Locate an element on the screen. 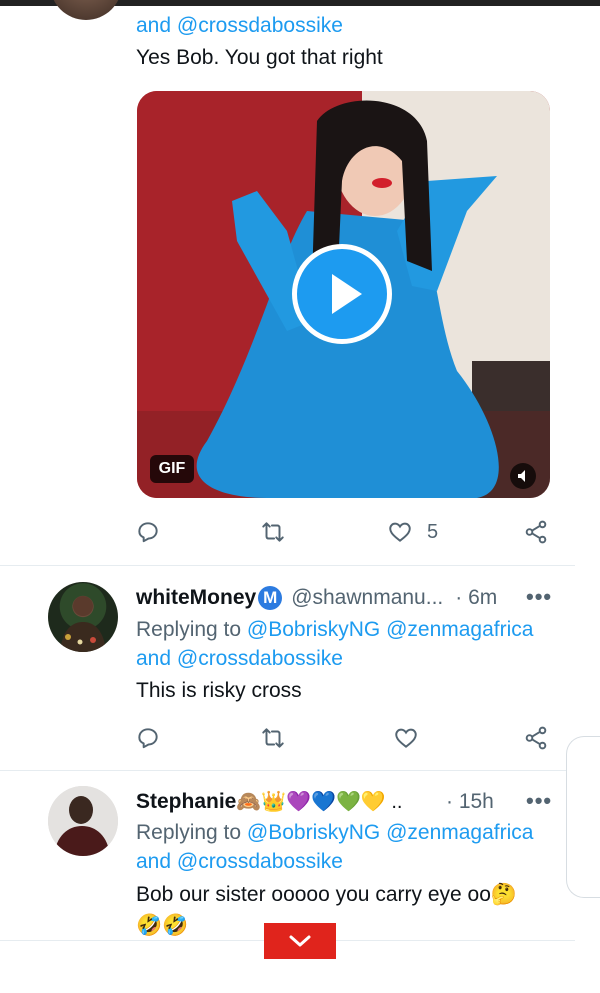  like-button: 5 is located at coordinates (412, 532).